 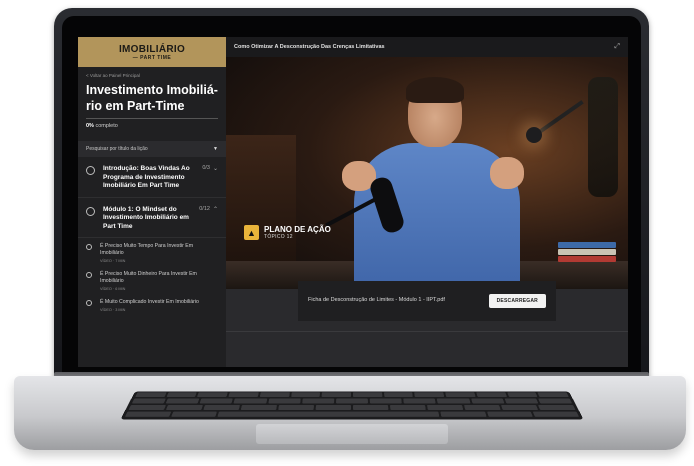 I want to click on progress-label: completo, so click(x=106, y=126).